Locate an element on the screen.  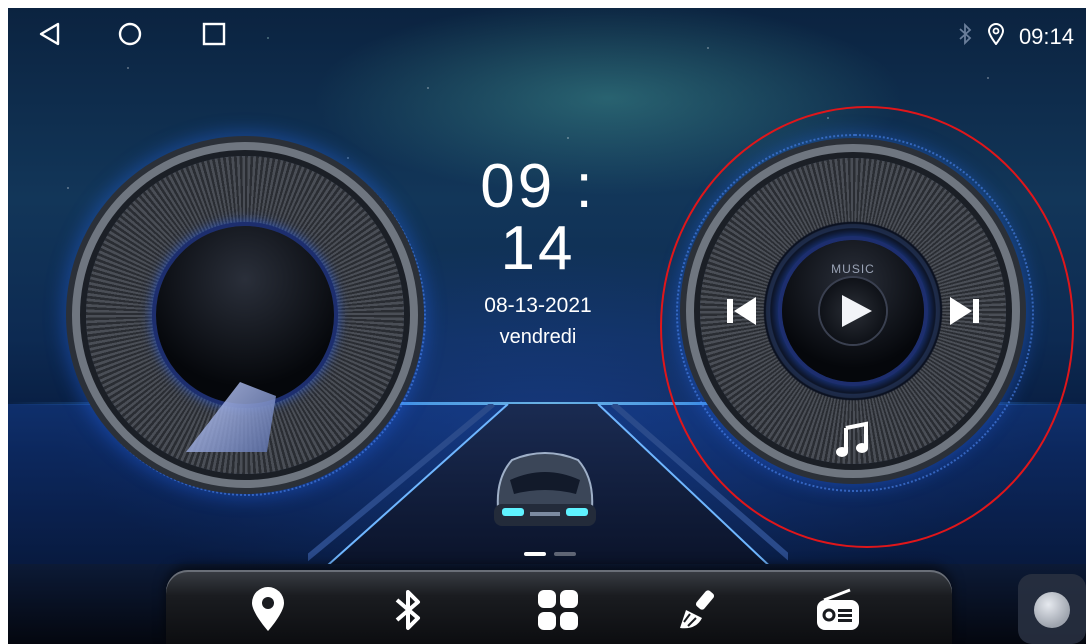
radio-button is located at coordinates (838, 610).